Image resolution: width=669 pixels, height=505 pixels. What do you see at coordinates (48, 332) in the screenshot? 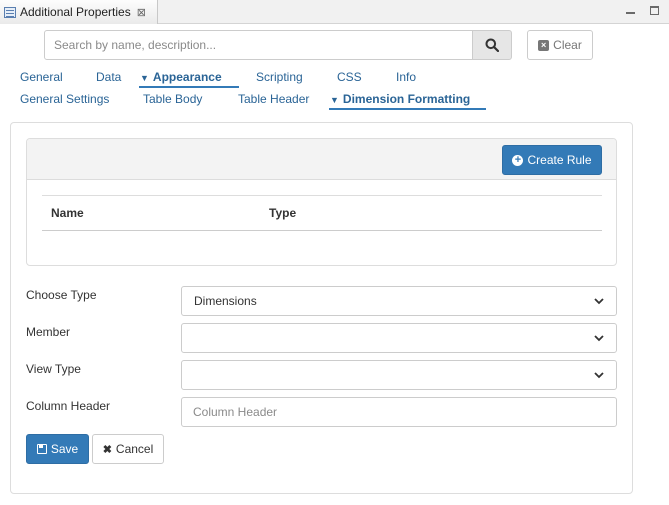
I see `member-label: Member` at bounding box center [48, 332].